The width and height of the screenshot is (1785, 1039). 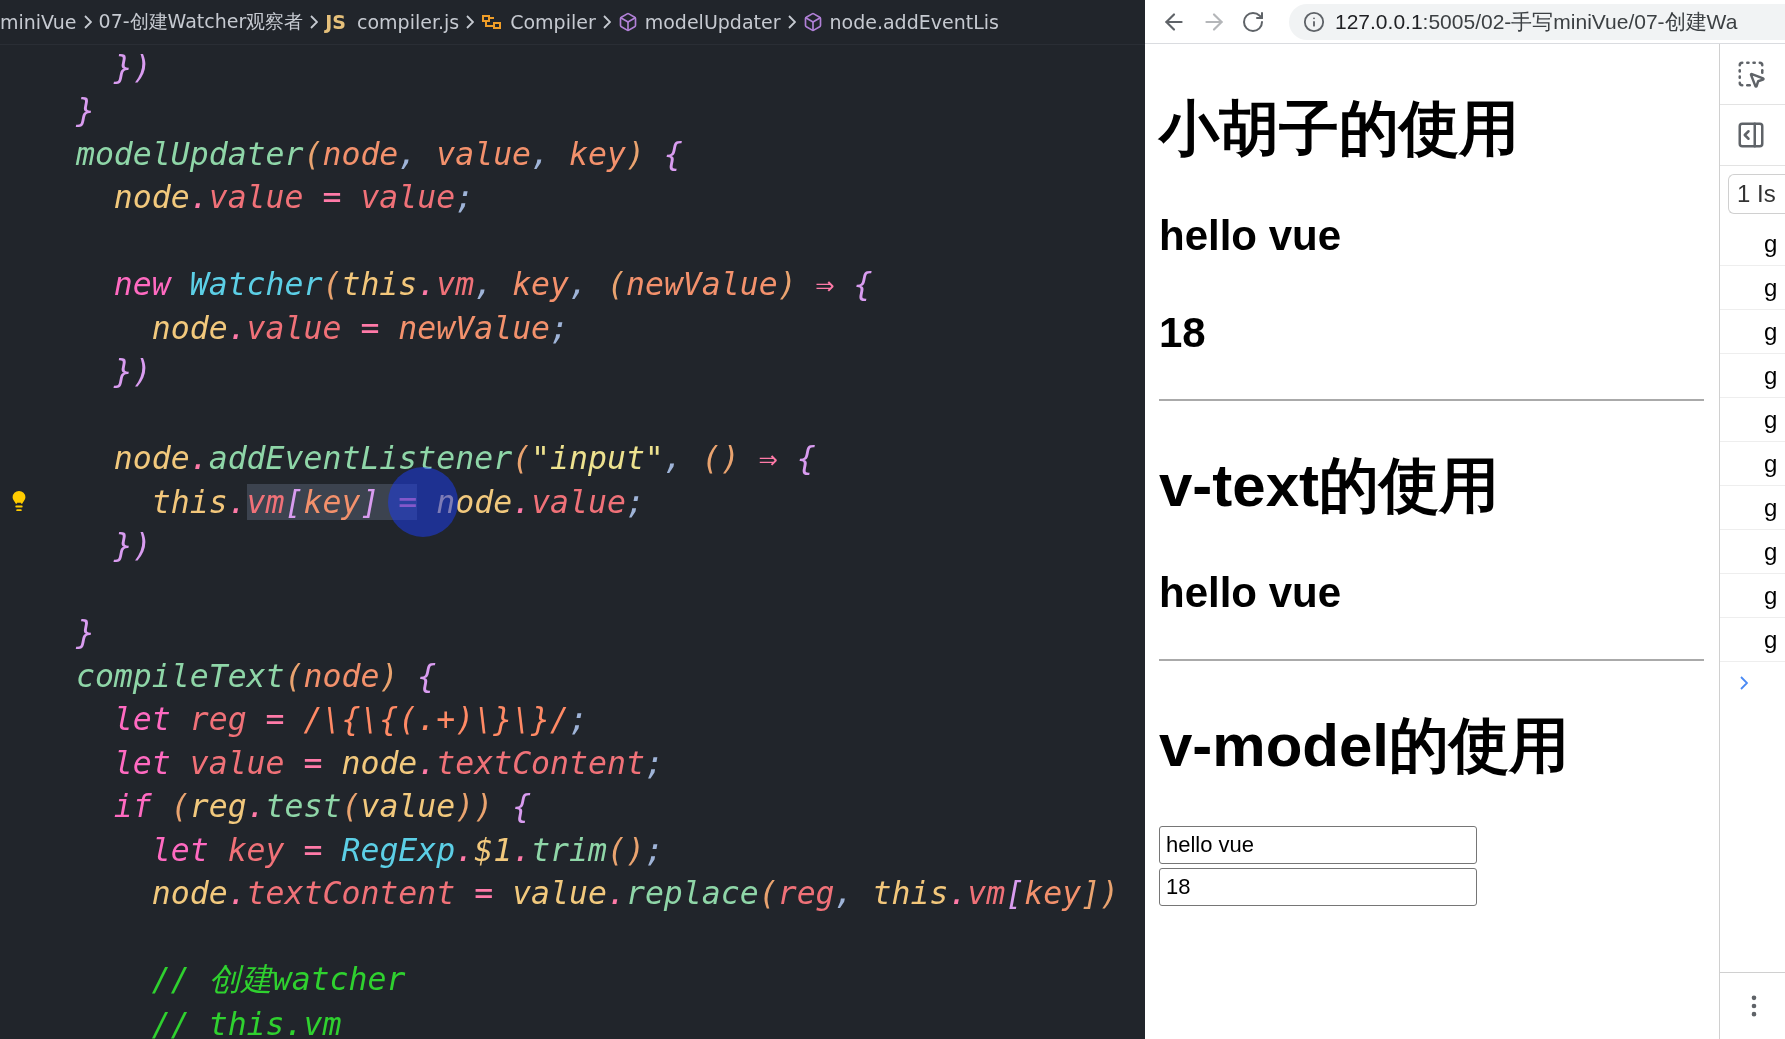 I want to click on code-line: node.textContent = value.replace(reg, this.vm[key]), so click(x=635, y=893).